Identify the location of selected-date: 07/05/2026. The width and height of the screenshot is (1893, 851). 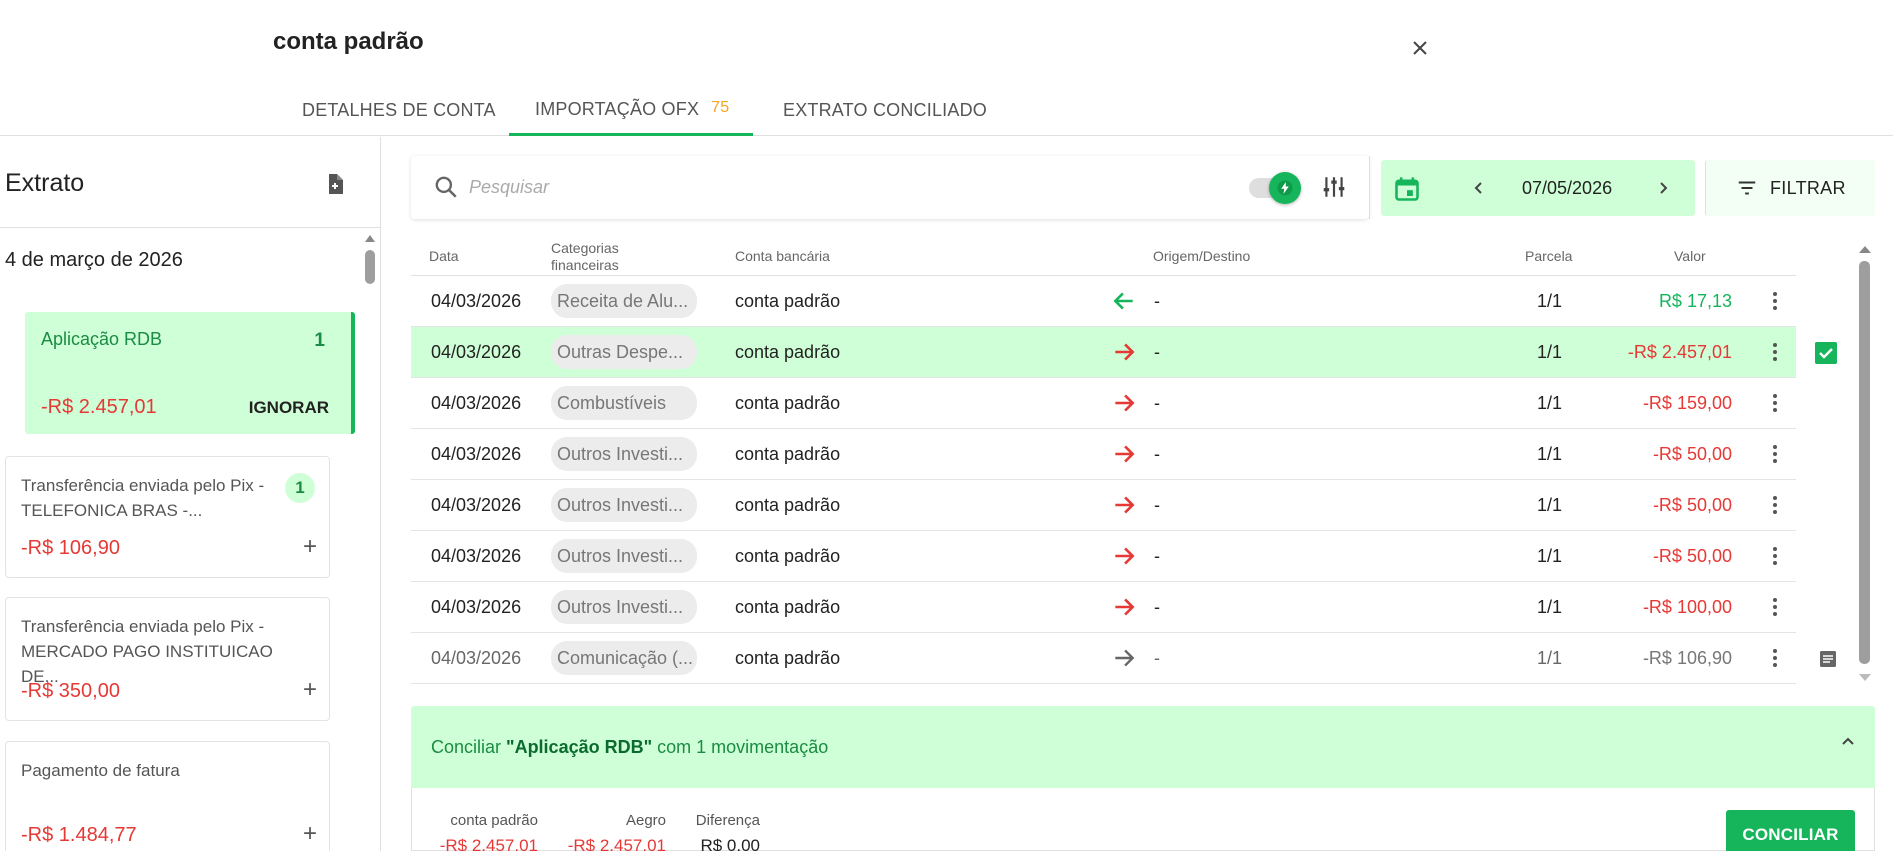
(1567, 188).